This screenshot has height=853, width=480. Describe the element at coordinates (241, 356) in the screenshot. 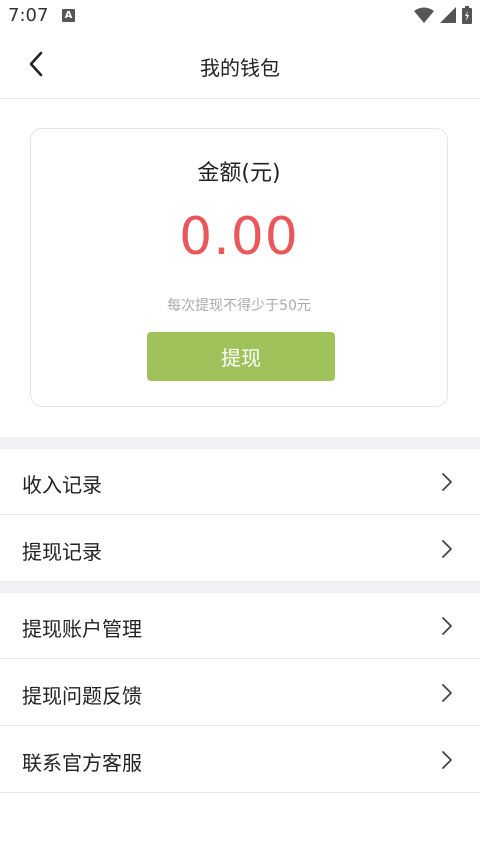

I see `withdraw-button: 提现` at that location.